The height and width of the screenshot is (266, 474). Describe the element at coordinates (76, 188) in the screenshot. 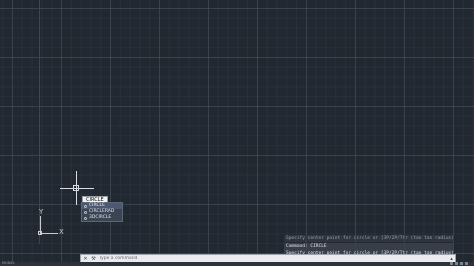

I see `crosshair-pickbox` at that location.